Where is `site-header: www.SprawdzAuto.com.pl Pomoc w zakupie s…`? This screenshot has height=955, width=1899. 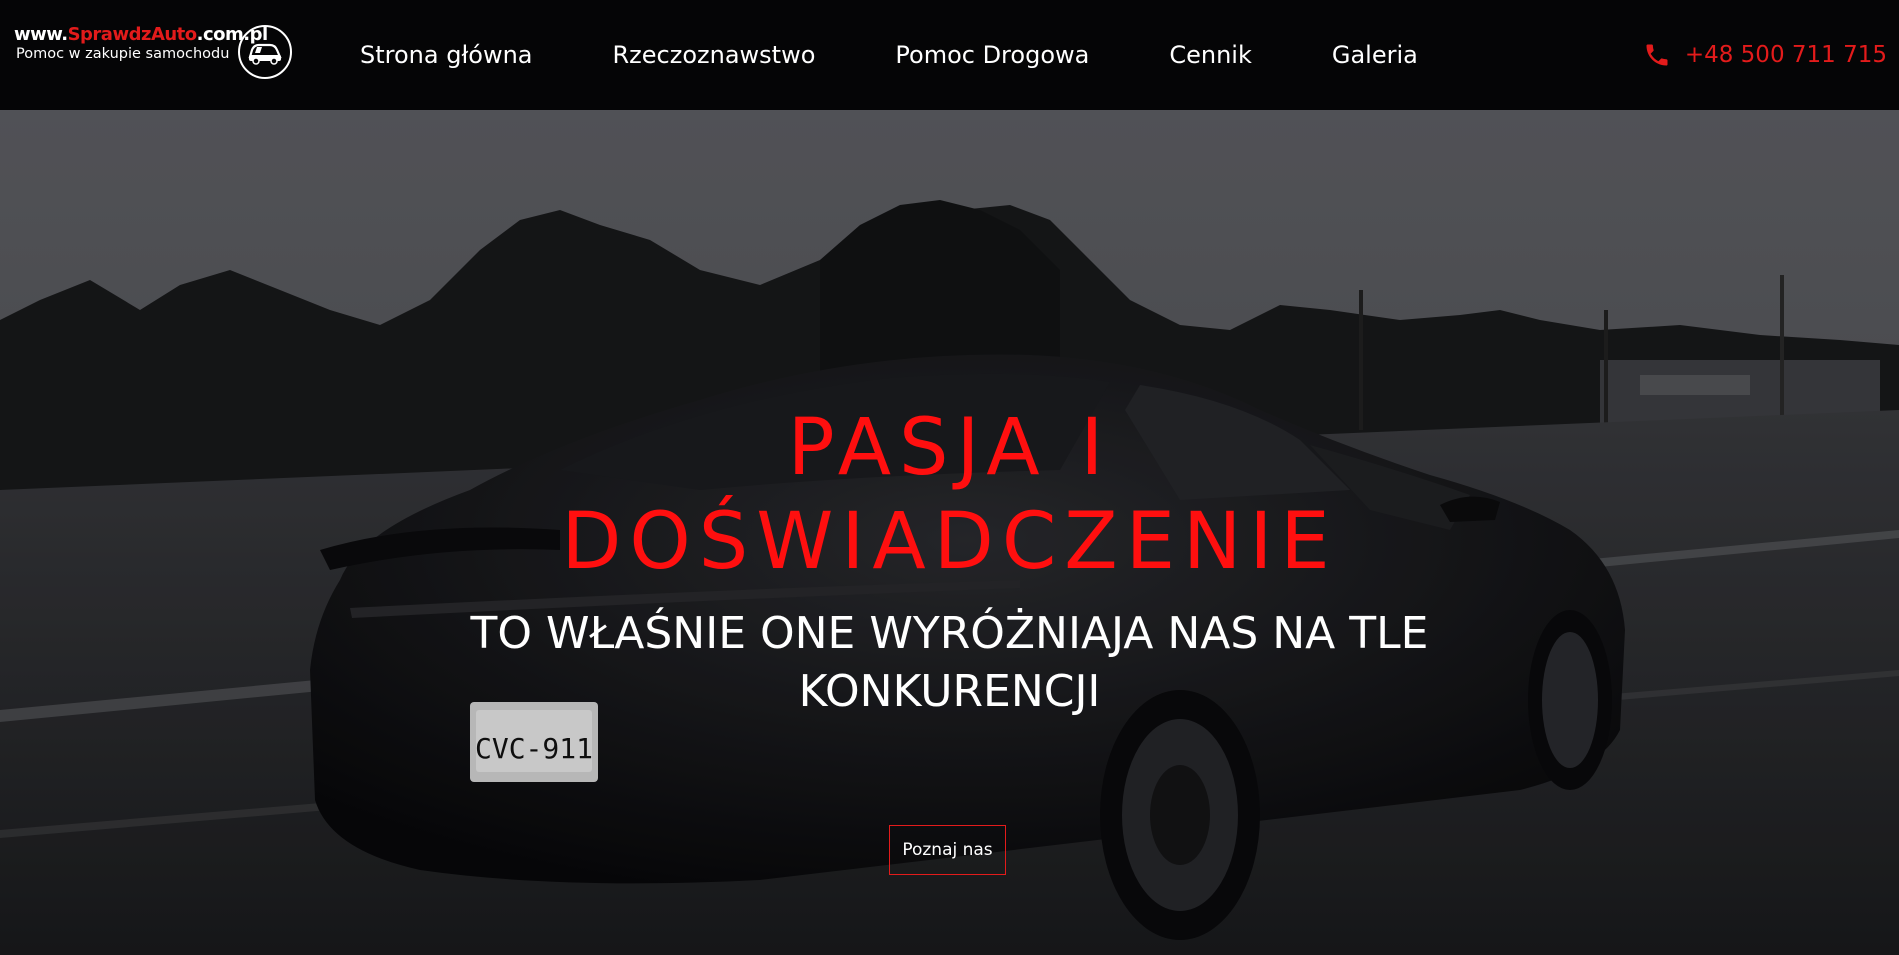 site-header: www.SprawdzAuto.com.pl Pomoc w zakupie s… is located at coordinates (949, 55).